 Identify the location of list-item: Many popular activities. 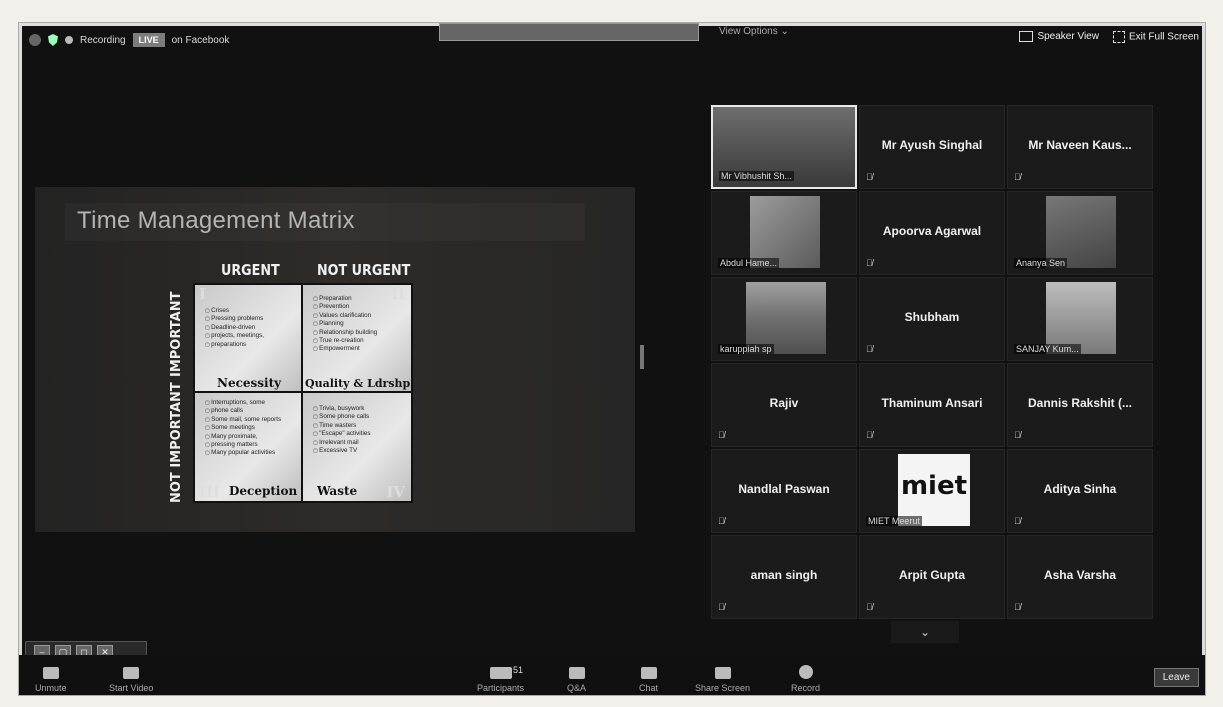
(254, 453).